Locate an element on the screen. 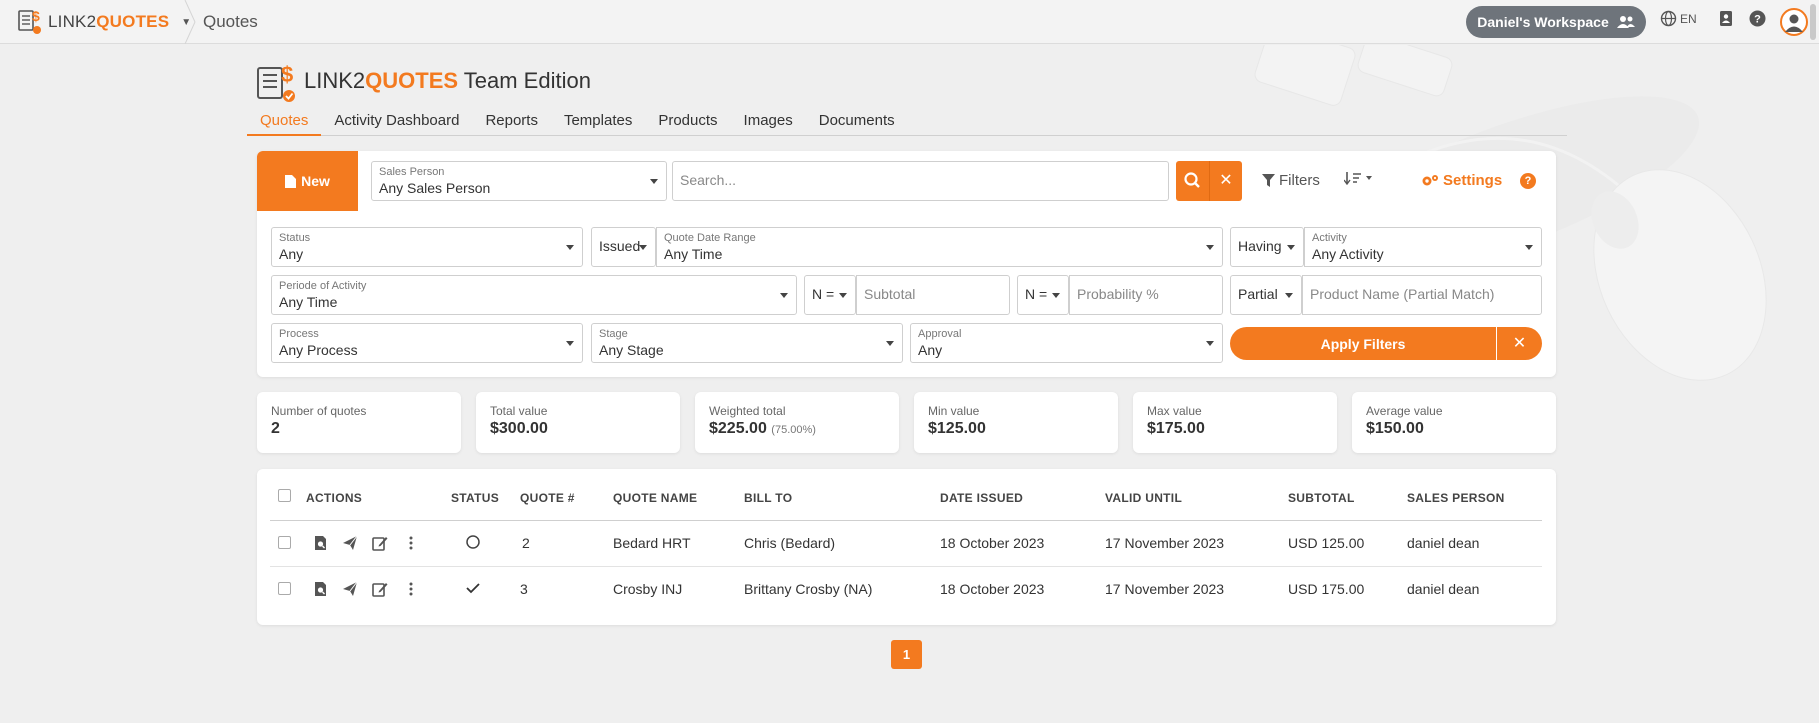 The image size is (1819, 723). search-button is located at coordinates (1192, 181).